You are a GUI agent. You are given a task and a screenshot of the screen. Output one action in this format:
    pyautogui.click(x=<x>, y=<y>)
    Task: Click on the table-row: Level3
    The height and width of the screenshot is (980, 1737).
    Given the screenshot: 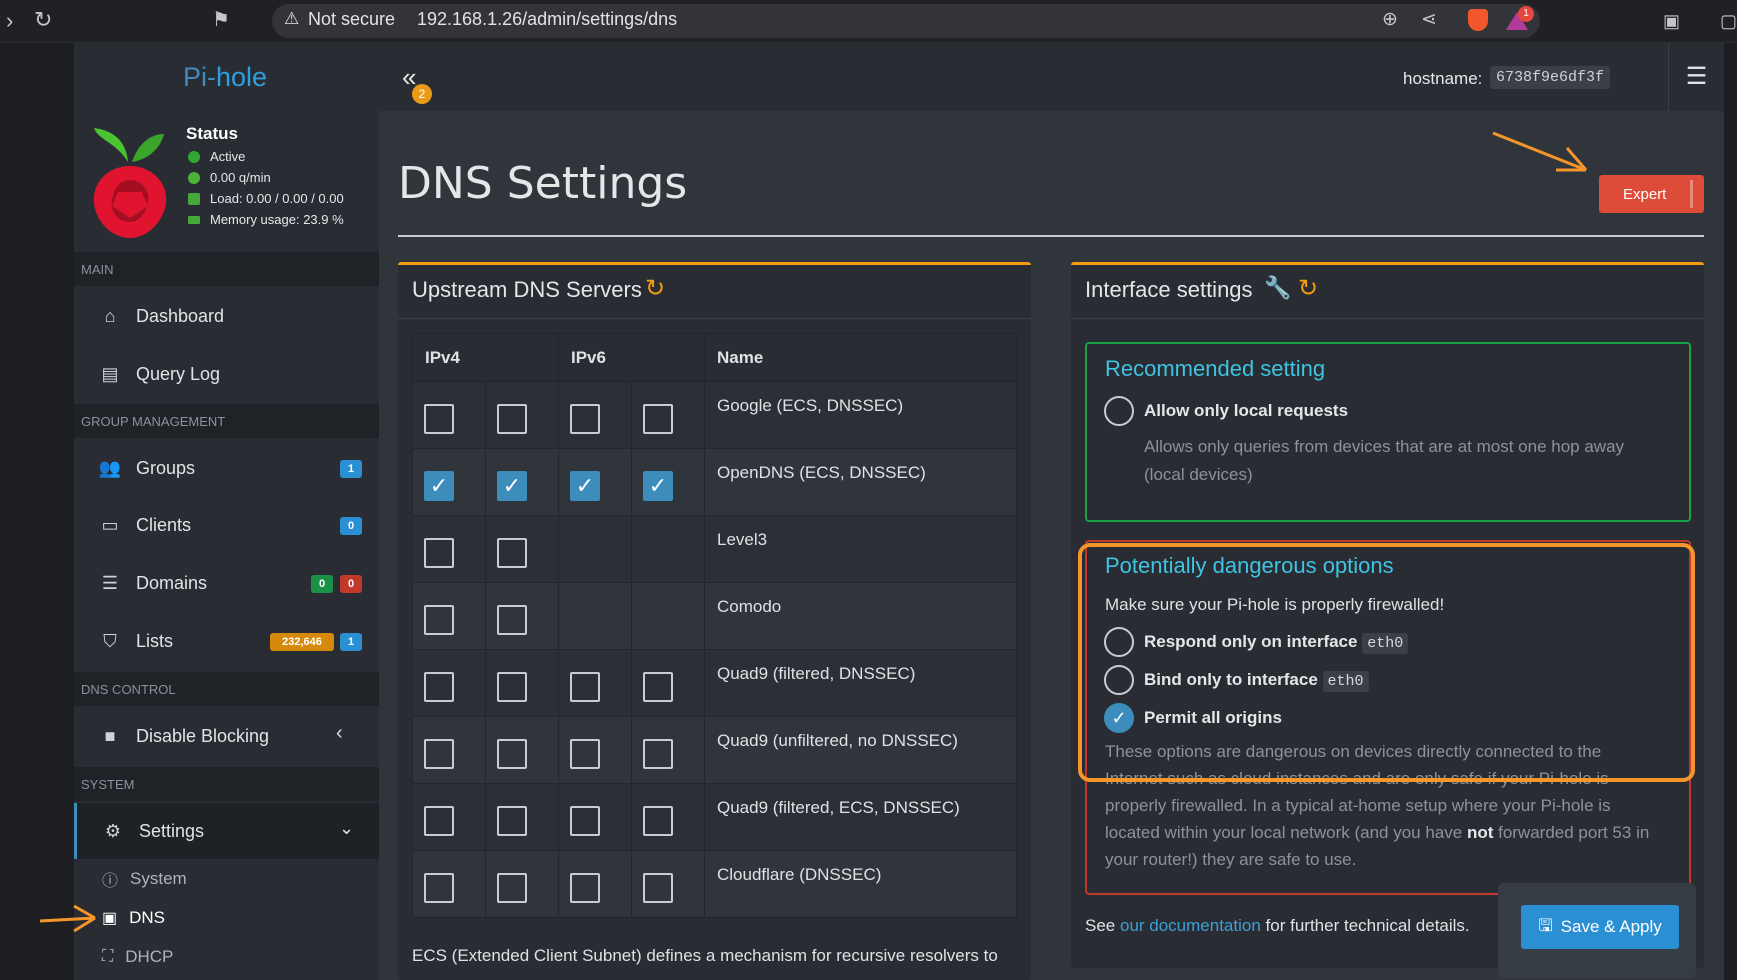 What is the action you would take?
    pyautogui.click(x=714, y=549)
    